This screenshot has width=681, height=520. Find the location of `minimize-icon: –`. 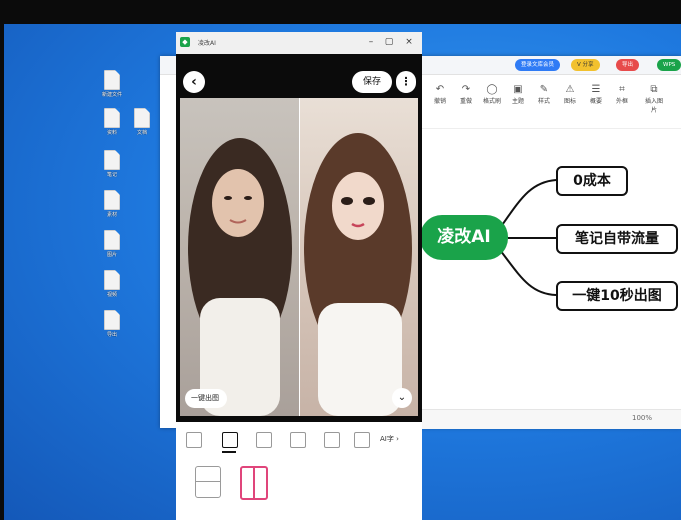

minimize-icon: – is located at coordinates (371, 42).